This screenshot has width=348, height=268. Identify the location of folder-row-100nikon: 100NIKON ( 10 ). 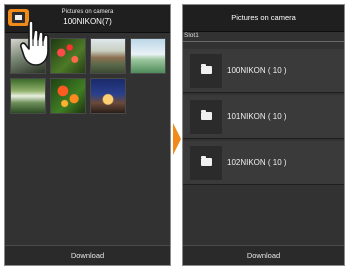
(263, 71).